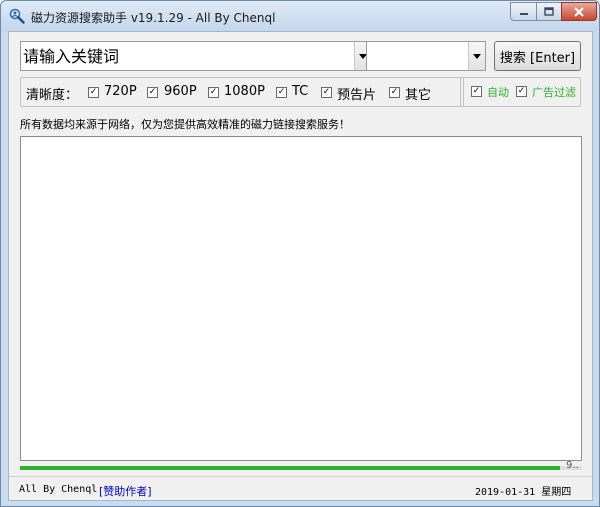 The image size is (600, 507). What do you see at coordinates (17, 16) in the screenshot?
I see `magnifier-user-icon` at bounding box center [17, 16].